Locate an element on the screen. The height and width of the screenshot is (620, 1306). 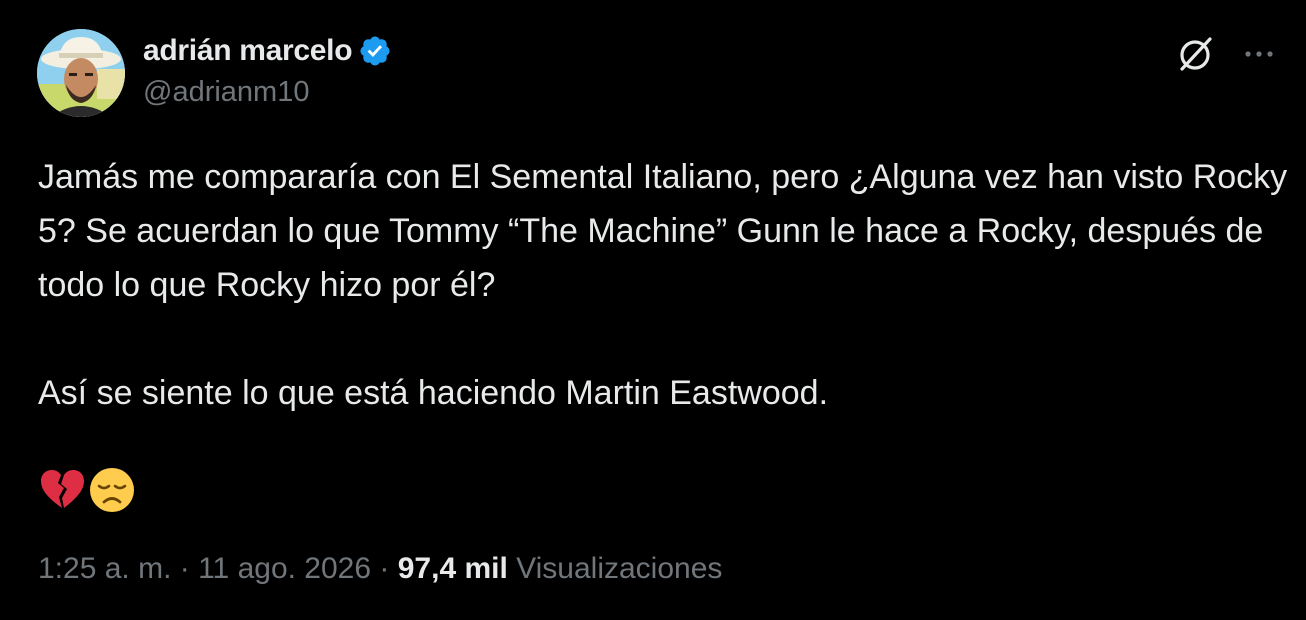
grok-icon is located at coordinates (1196, 54).